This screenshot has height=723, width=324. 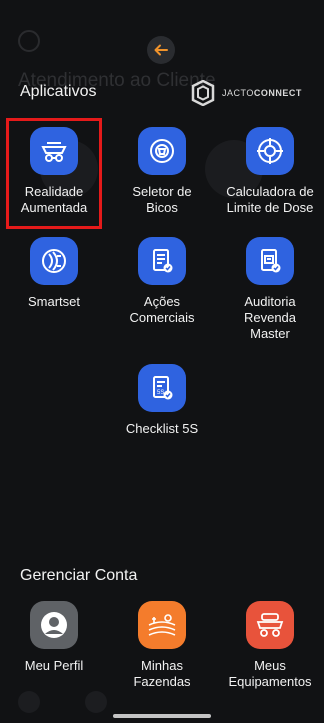 I want to click on dose-calculator-icon, so click(x=270, y=151).